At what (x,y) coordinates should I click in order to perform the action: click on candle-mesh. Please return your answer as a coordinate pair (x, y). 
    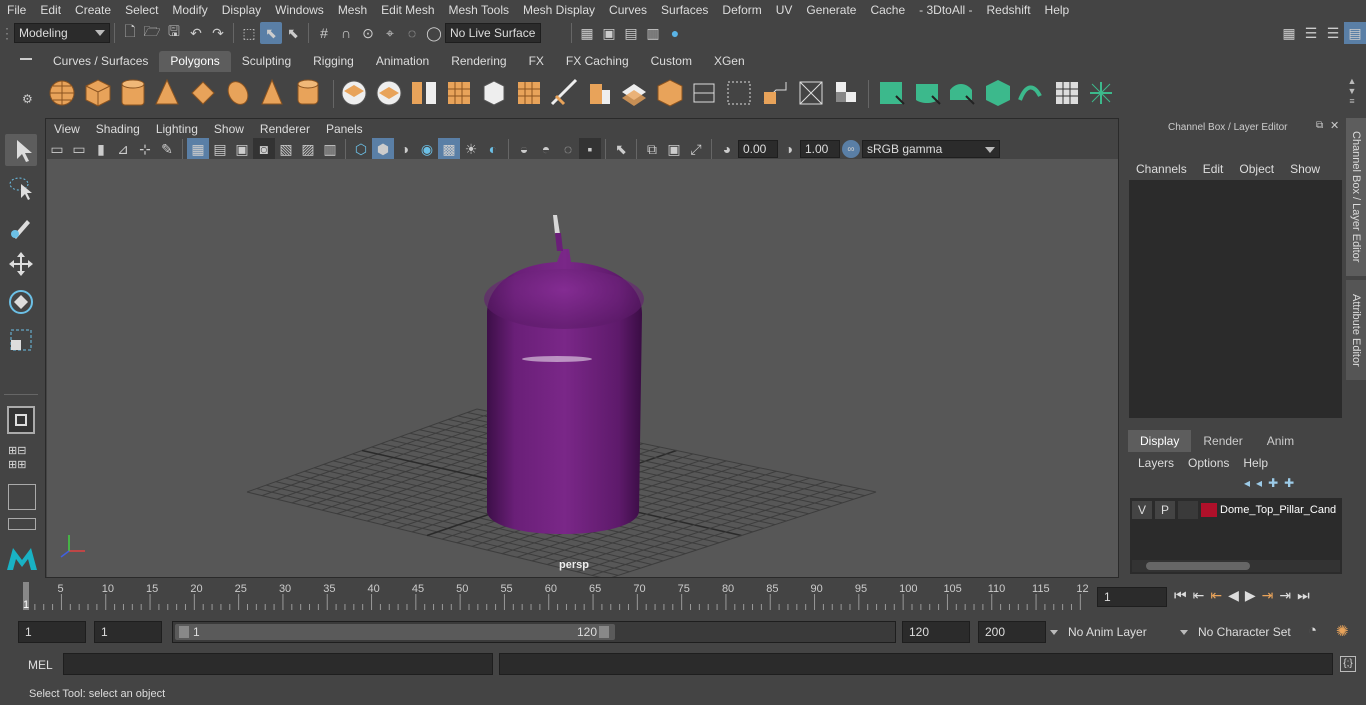
    Looking at the image, I should click on (564, 374).